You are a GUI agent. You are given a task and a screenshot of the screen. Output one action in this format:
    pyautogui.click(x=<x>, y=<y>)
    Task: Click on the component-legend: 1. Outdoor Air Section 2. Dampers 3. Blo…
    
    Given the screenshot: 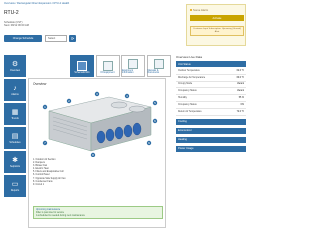 What is the action you would take?
    pyautogui.click(x=49, y=173)
    